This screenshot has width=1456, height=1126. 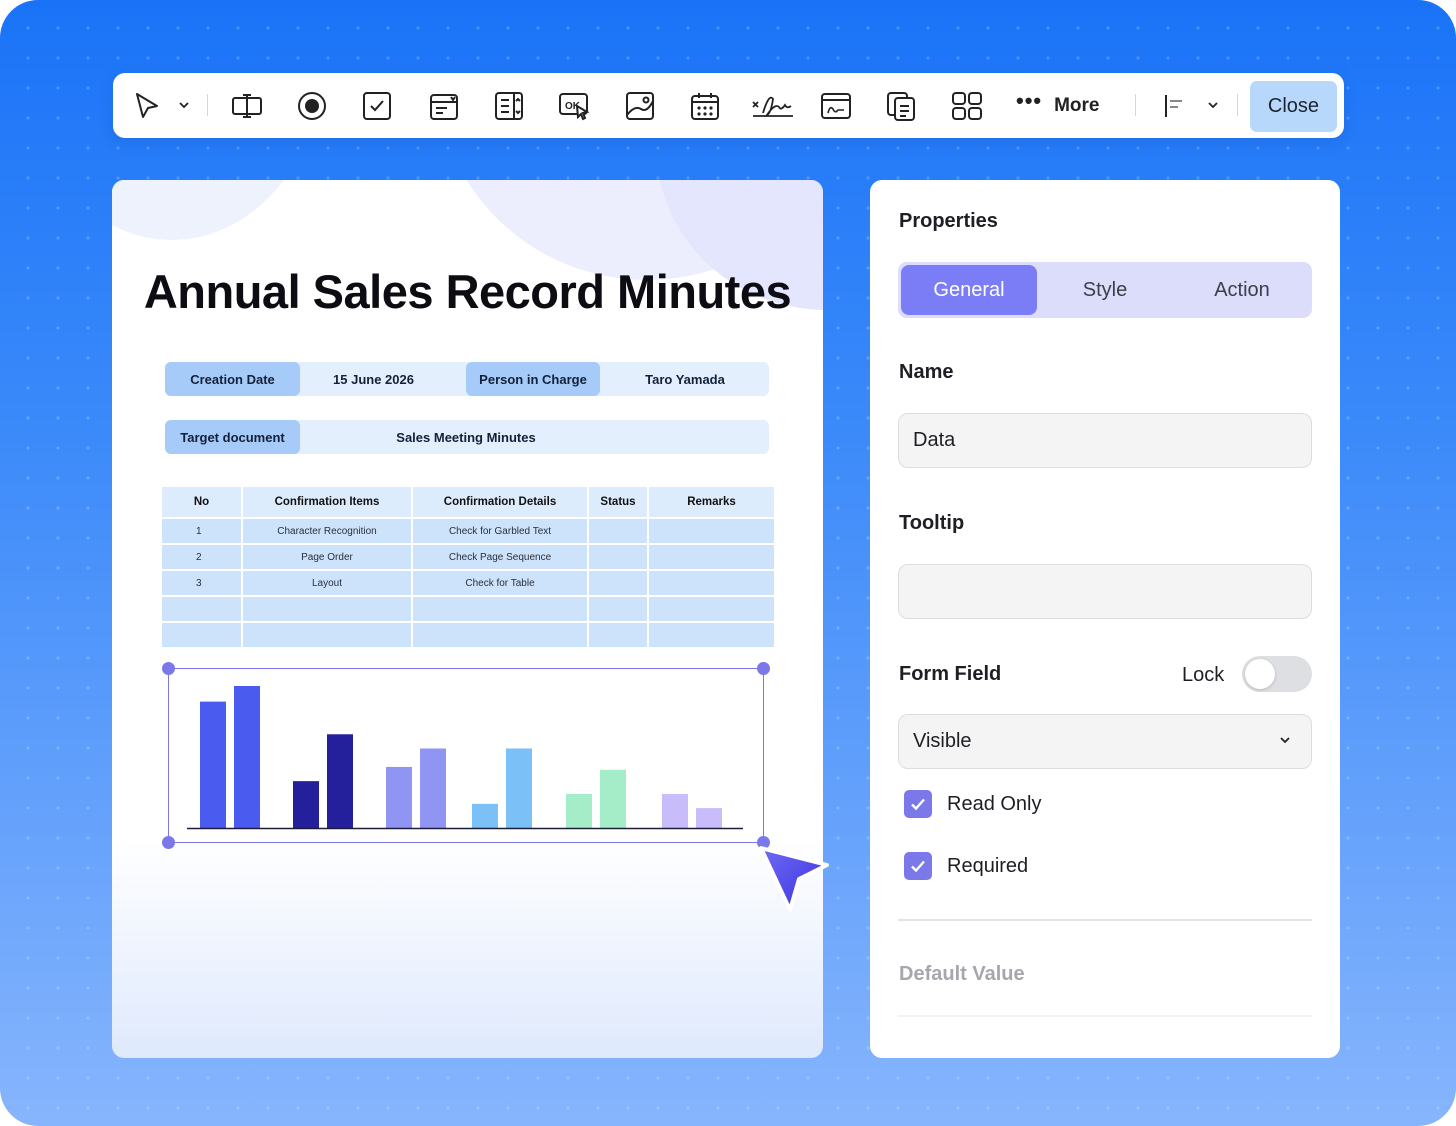 I want to click on more-dots-icon: •••, so click(x=1029, y=100).